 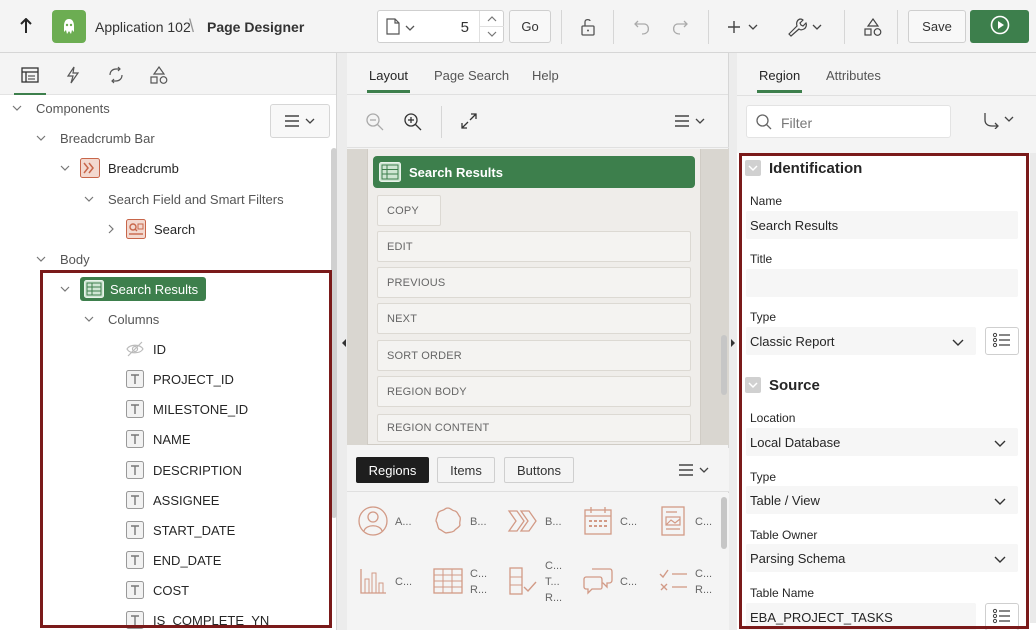 What do you see at coordinates (465, 27) in the screenshot?
I see `page-number-input: 5` at bounding box center [465, 27].